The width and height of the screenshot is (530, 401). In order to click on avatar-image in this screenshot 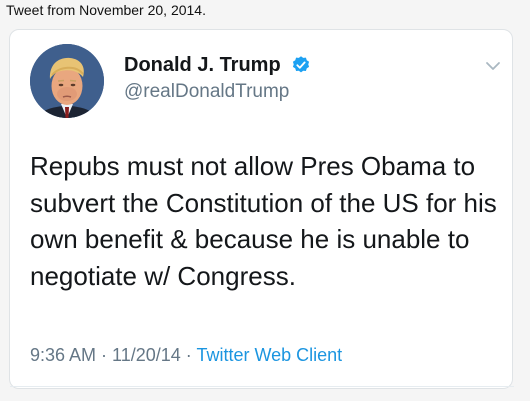, I will do `click(67, 81)`.